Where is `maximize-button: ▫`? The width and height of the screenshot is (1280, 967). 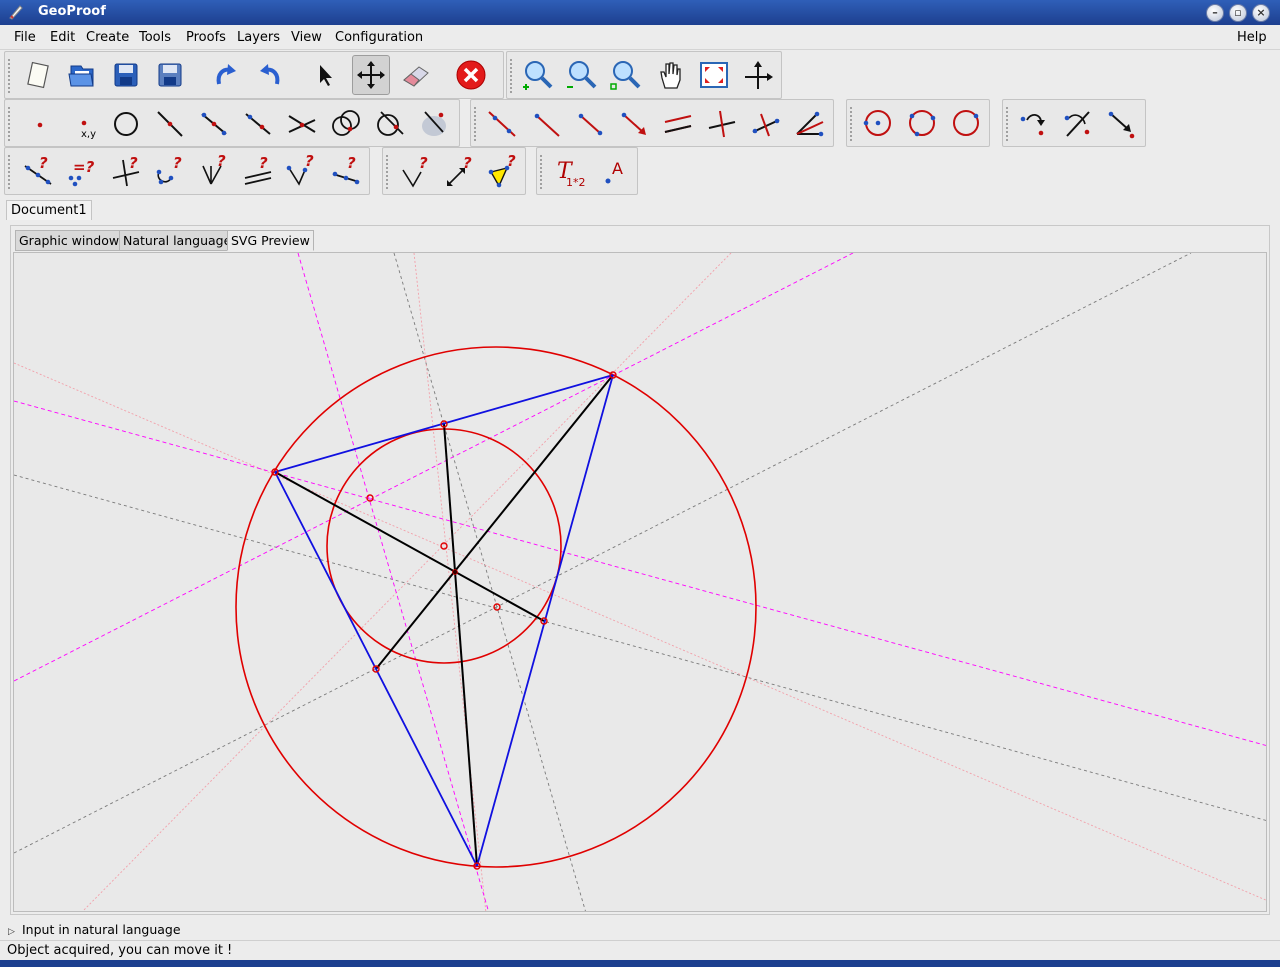 maximize-button: ▫ is located at coordinates (1238, 13).